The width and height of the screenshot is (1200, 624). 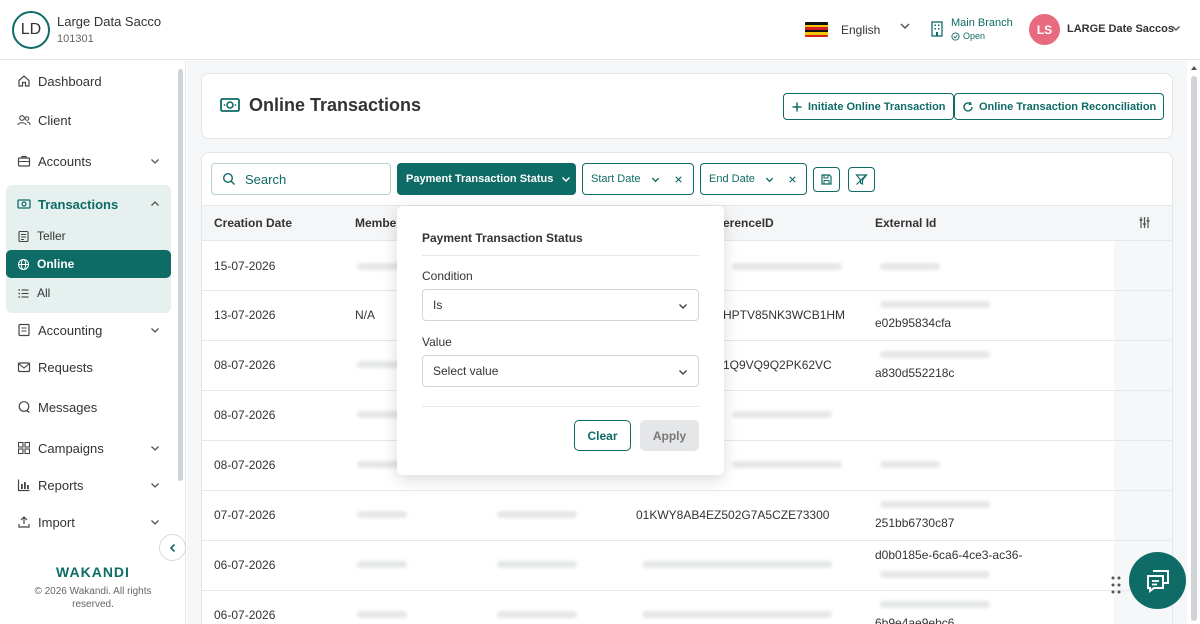 I want to click on value-select: Select value, so click(x=560, y=371).